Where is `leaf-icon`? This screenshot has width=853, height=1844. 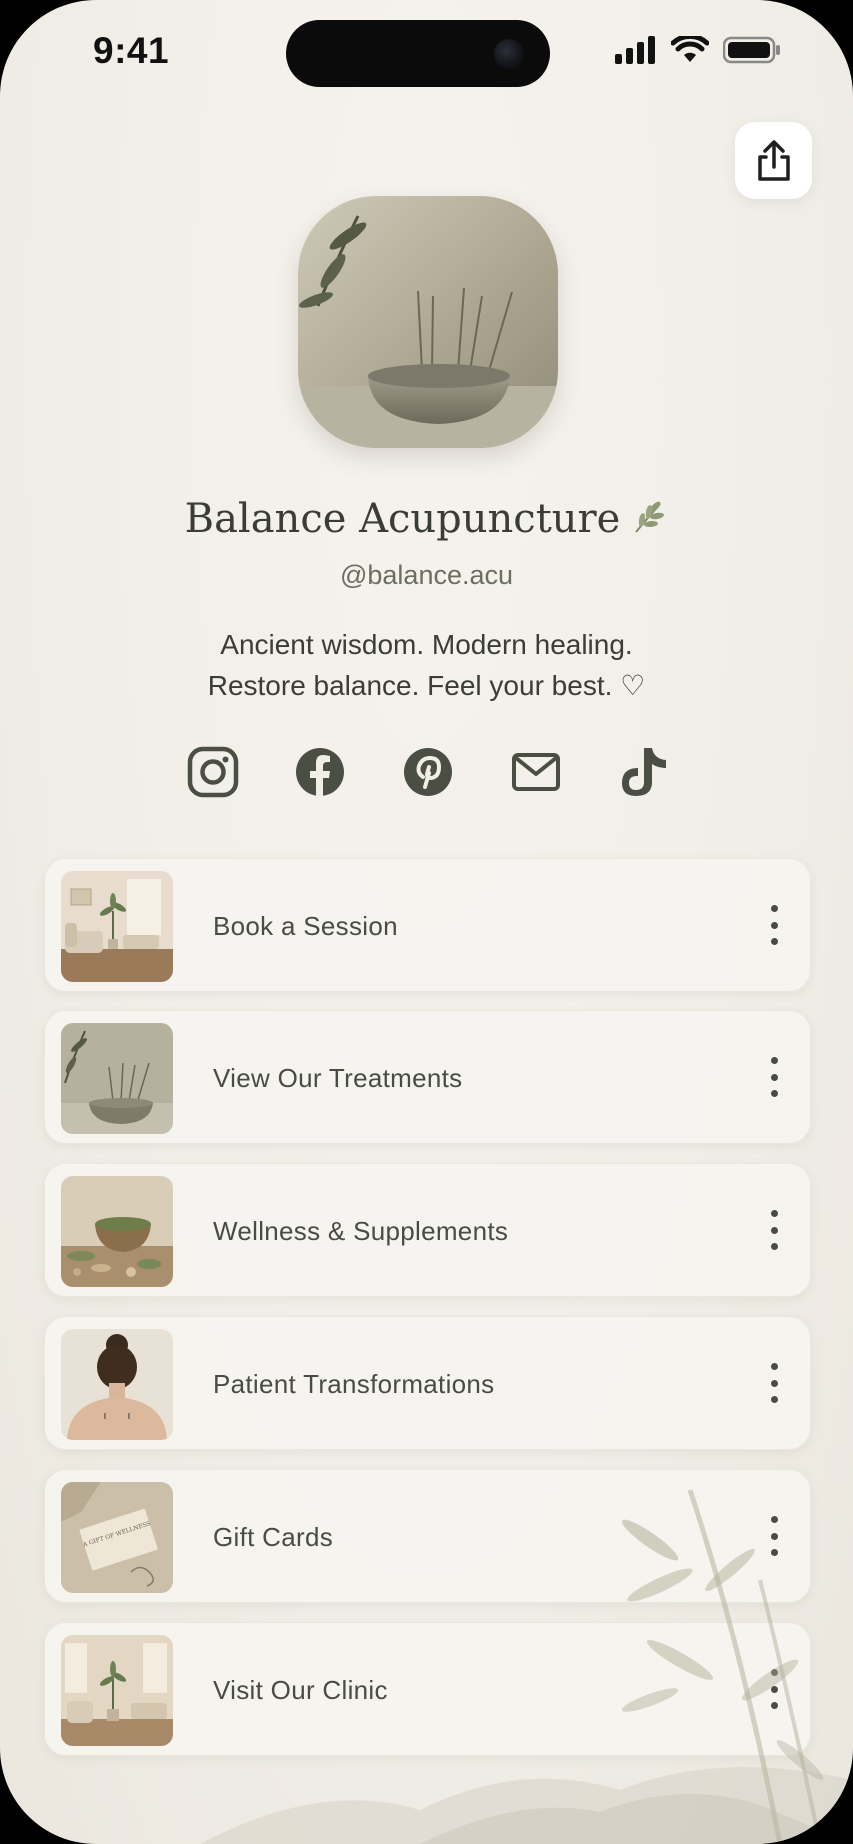 leaf-icon is located at coordinates (649, 522).